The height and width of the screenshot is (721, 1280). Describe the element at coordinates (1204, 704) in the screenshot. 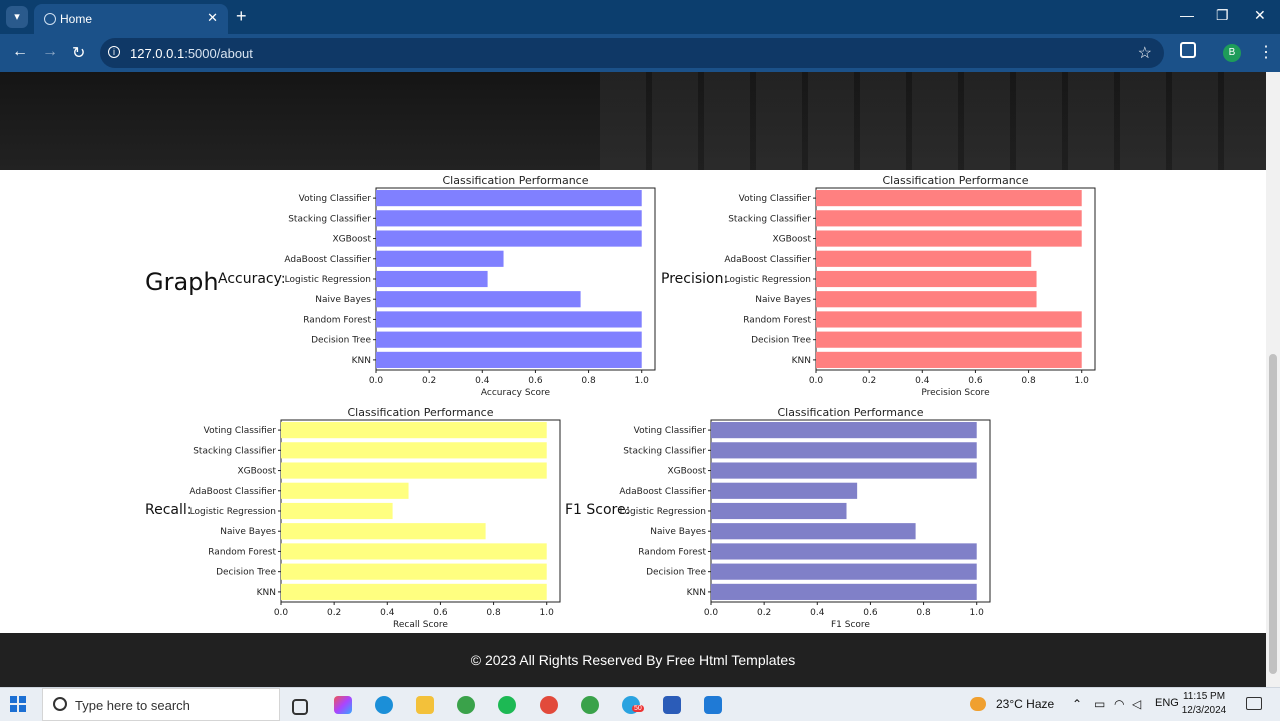

I see `clock: 11:15 PM 12/3/2024` at that location.